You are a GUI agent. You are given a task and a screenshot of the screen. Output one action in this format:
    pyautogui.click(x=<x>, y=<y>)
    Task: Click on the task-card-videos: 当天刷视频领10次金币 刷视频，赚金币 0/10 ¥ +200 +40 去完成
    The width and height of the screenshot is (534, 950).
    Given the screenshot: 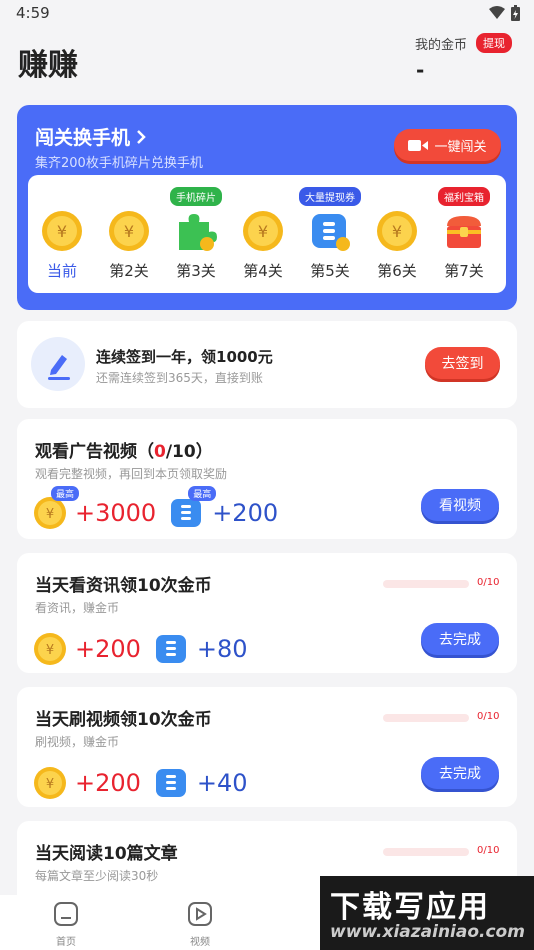 What is the action you would take?
    pyautogui.click(x=267, y=747)
    